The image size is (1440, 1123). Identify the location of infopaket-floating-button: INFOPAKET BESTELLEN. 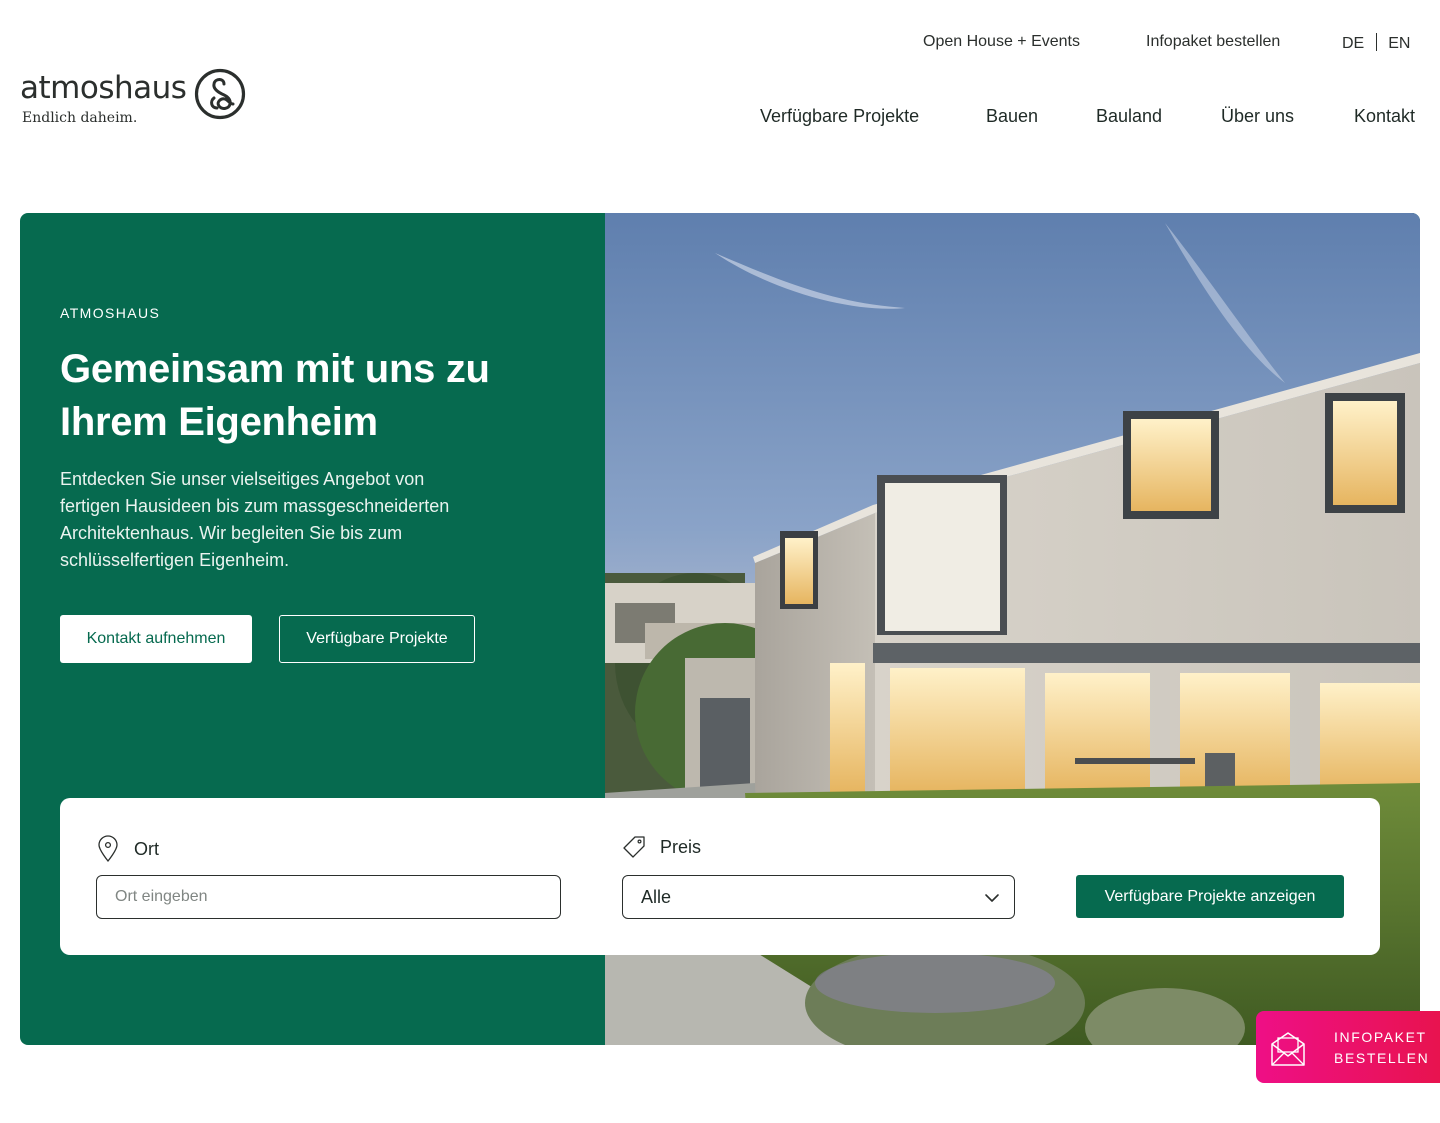
(1348, 1047).